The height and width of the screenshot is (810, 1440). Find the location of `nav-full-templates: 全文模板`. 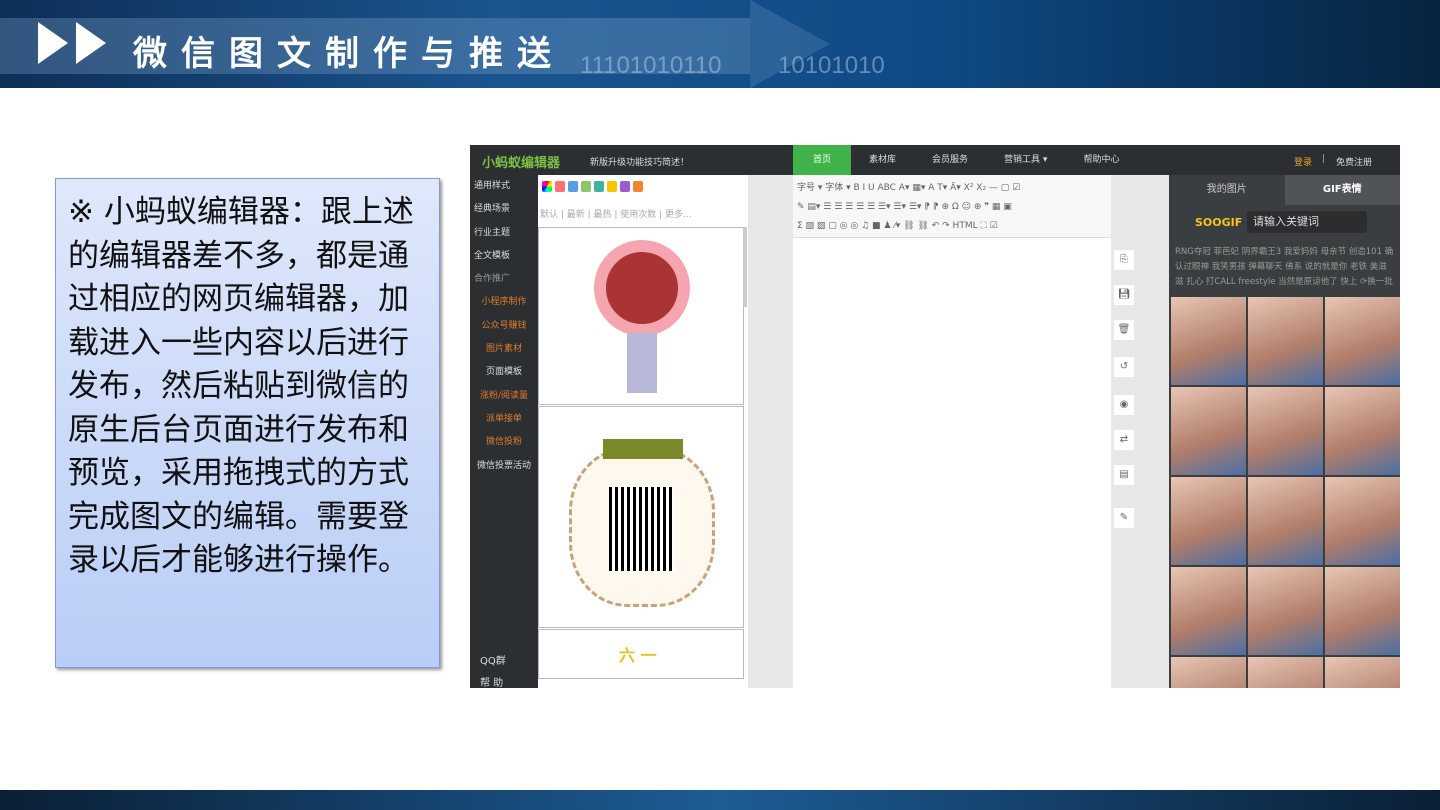

nav-full-templates: 全文模板 is located at coordinates (504, 256).